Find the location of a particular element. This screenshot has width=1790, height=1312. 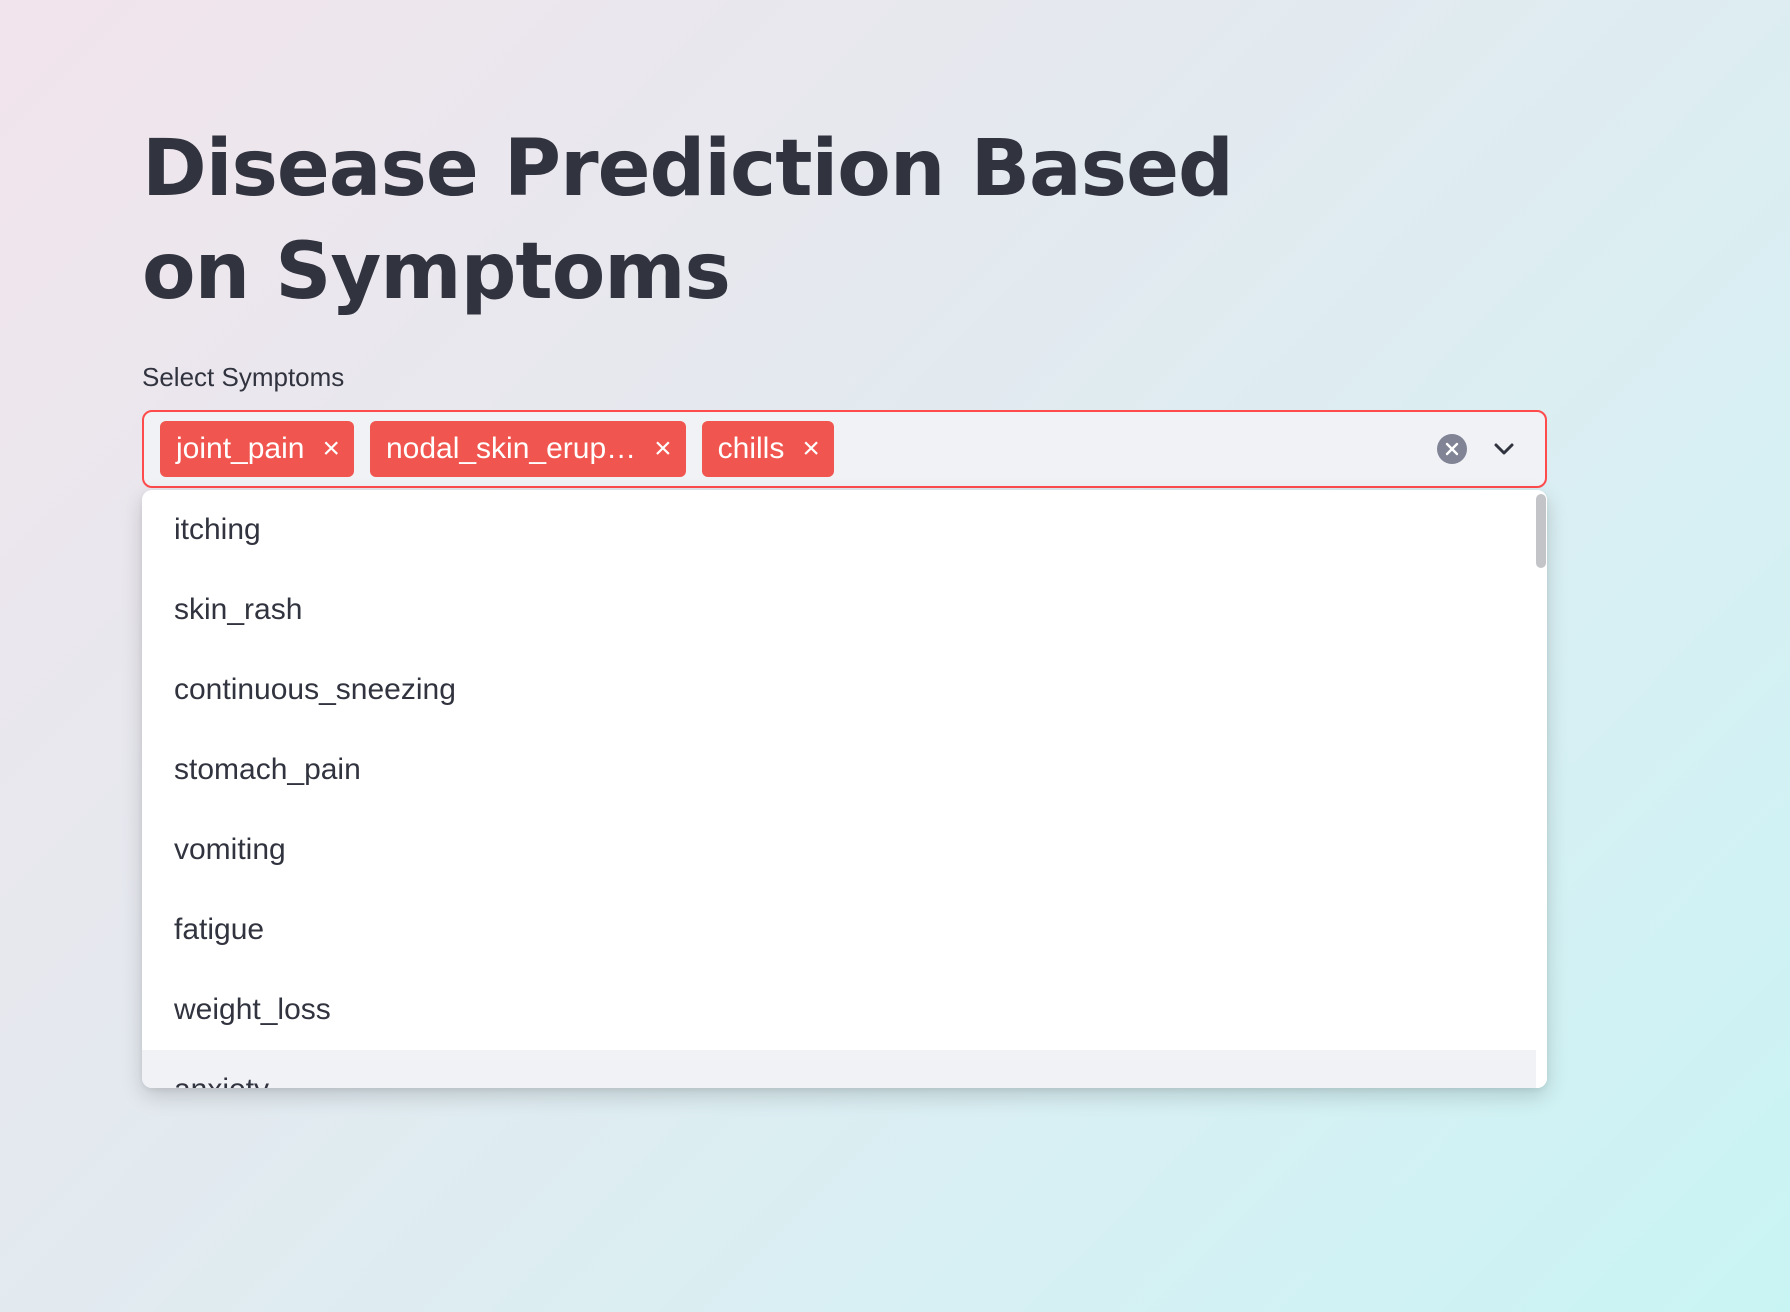

chip-label: joint_pain is located at coordinates (240, 448).